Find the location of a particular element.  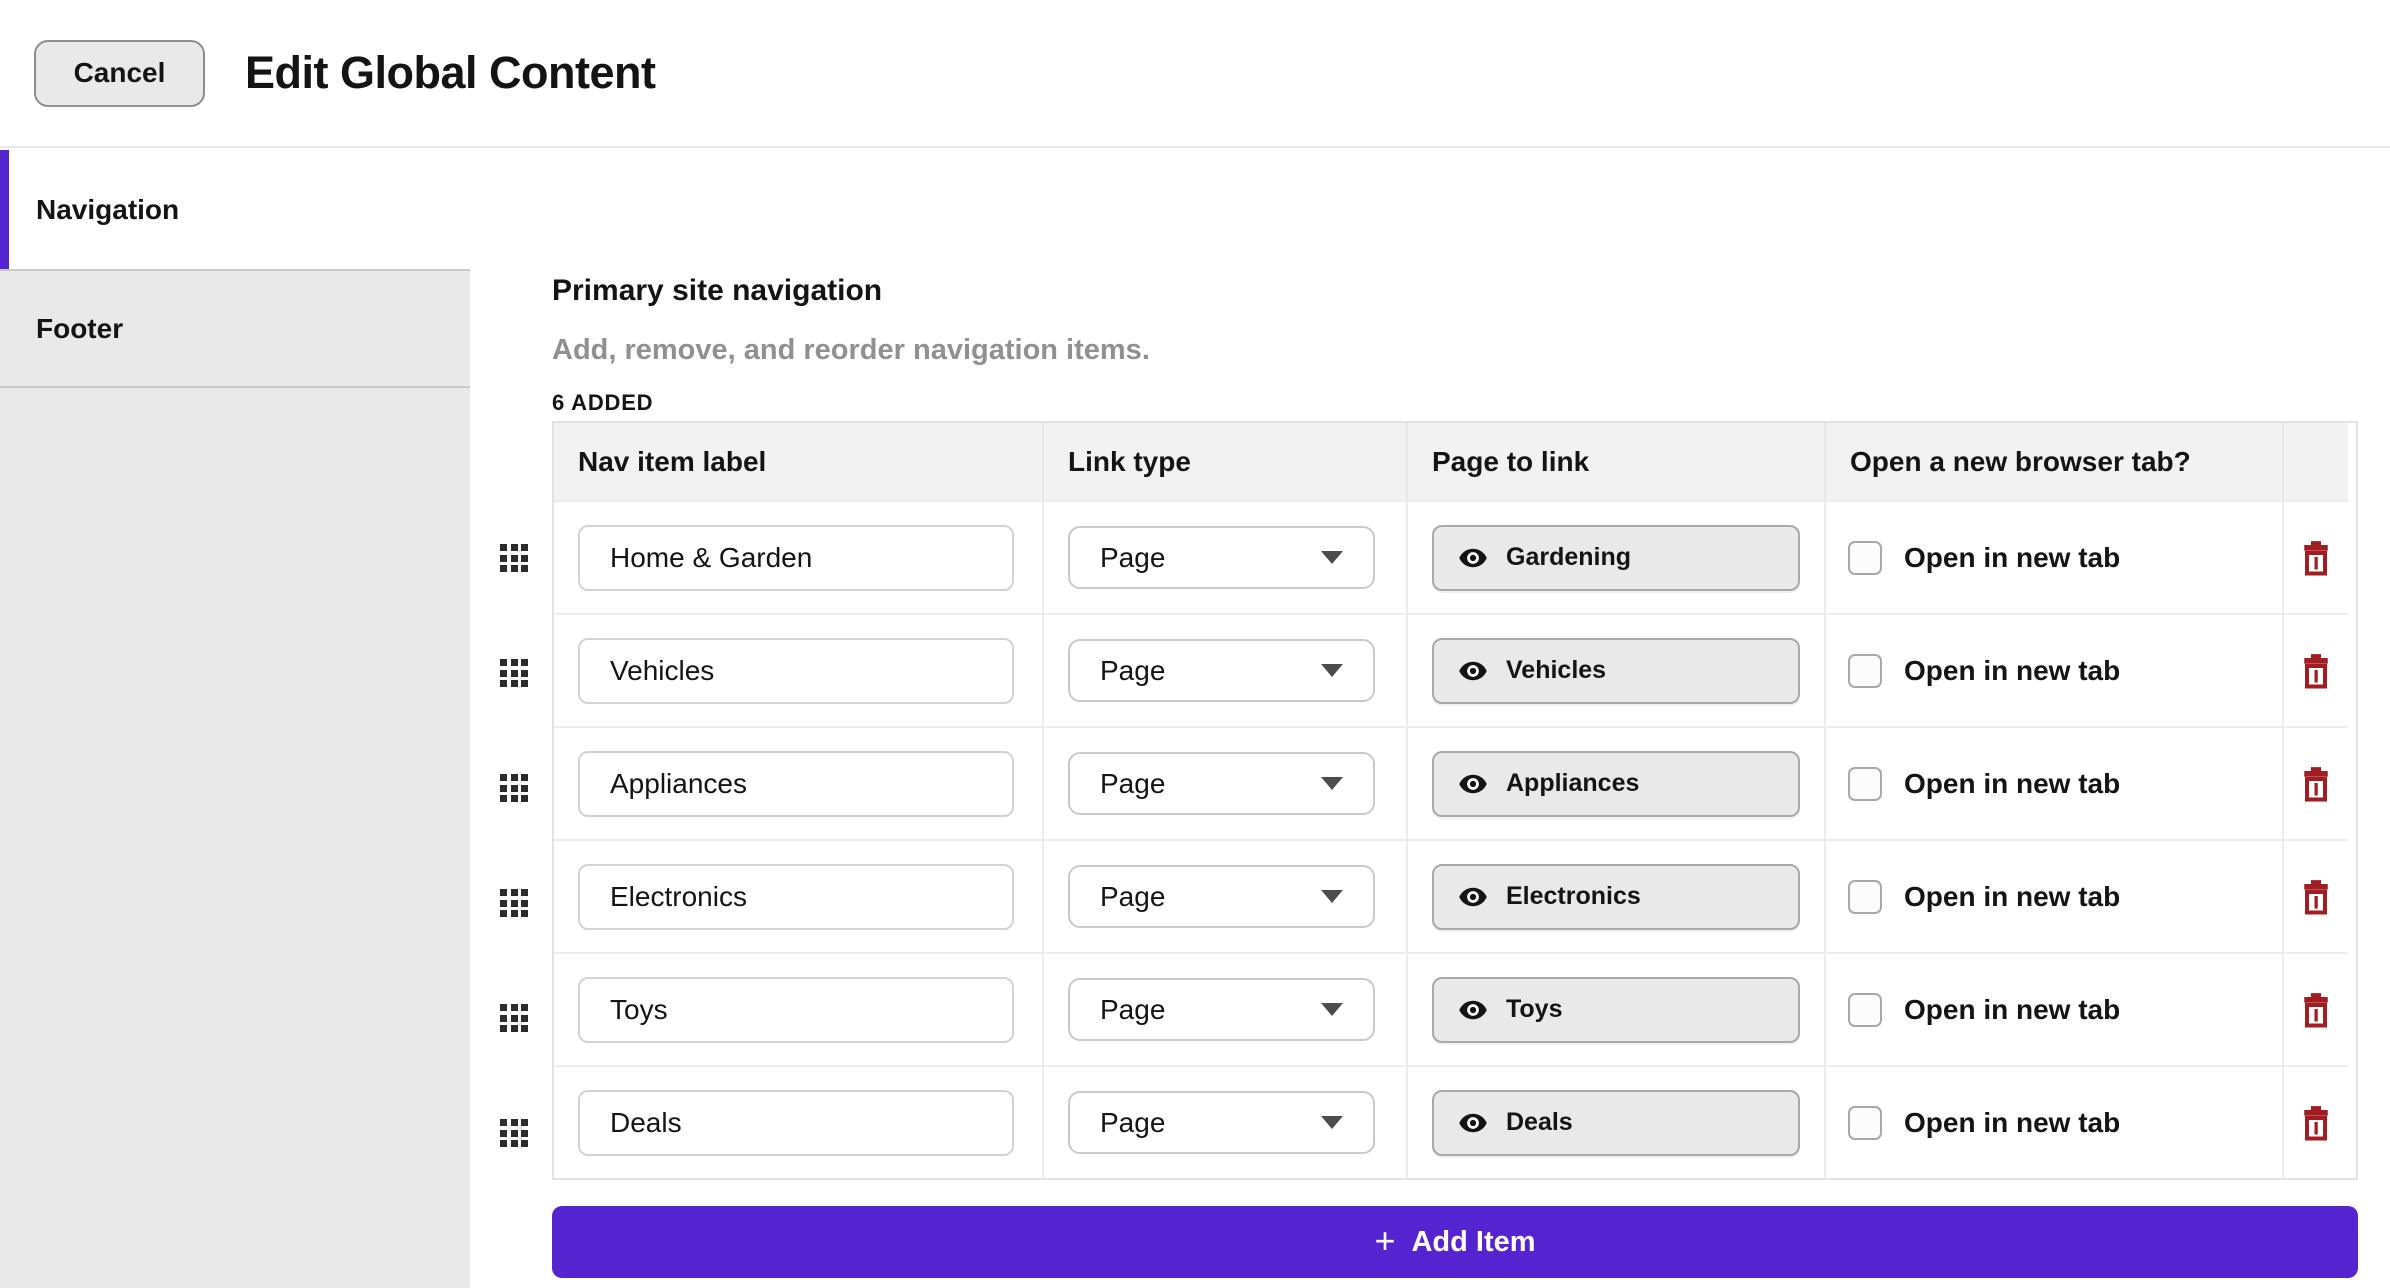

sidebar-item-footer: Footer is located at coordinates (235, 328).